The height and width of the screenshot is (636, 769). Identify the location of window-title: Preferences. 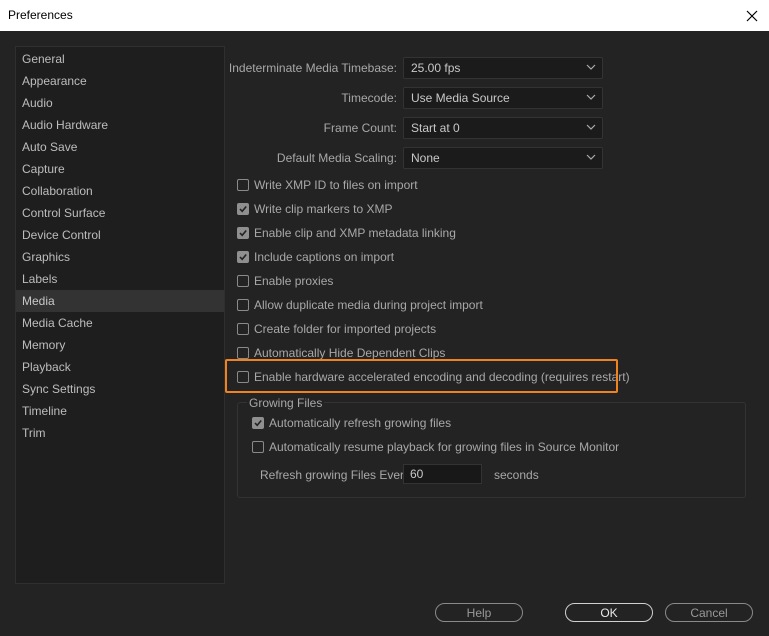
(40, 15).